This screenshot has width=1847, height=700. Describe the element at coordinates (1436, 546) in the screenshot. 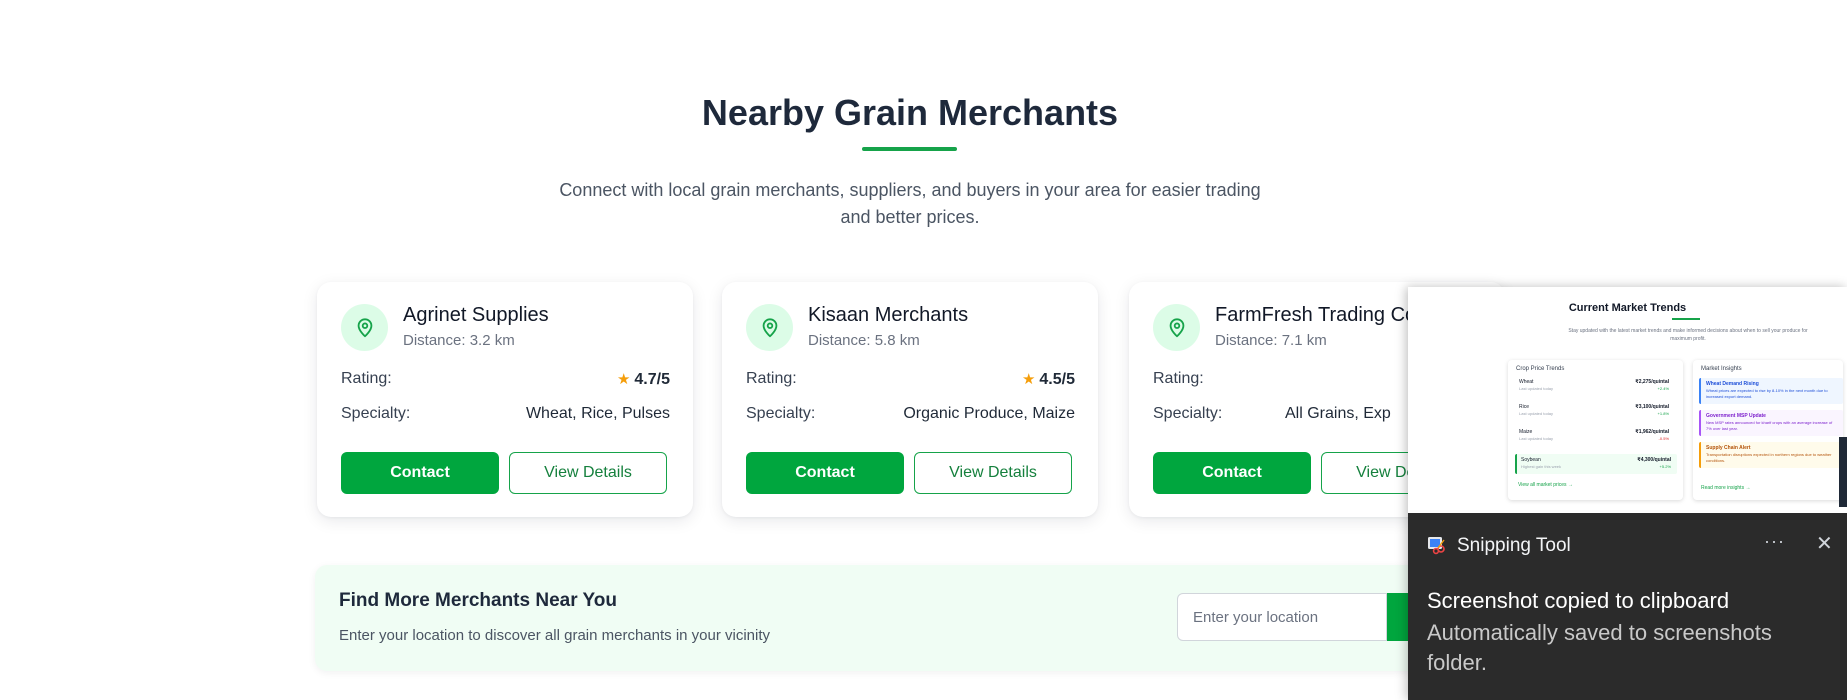

I see `snipping-tool-icon` at that location.